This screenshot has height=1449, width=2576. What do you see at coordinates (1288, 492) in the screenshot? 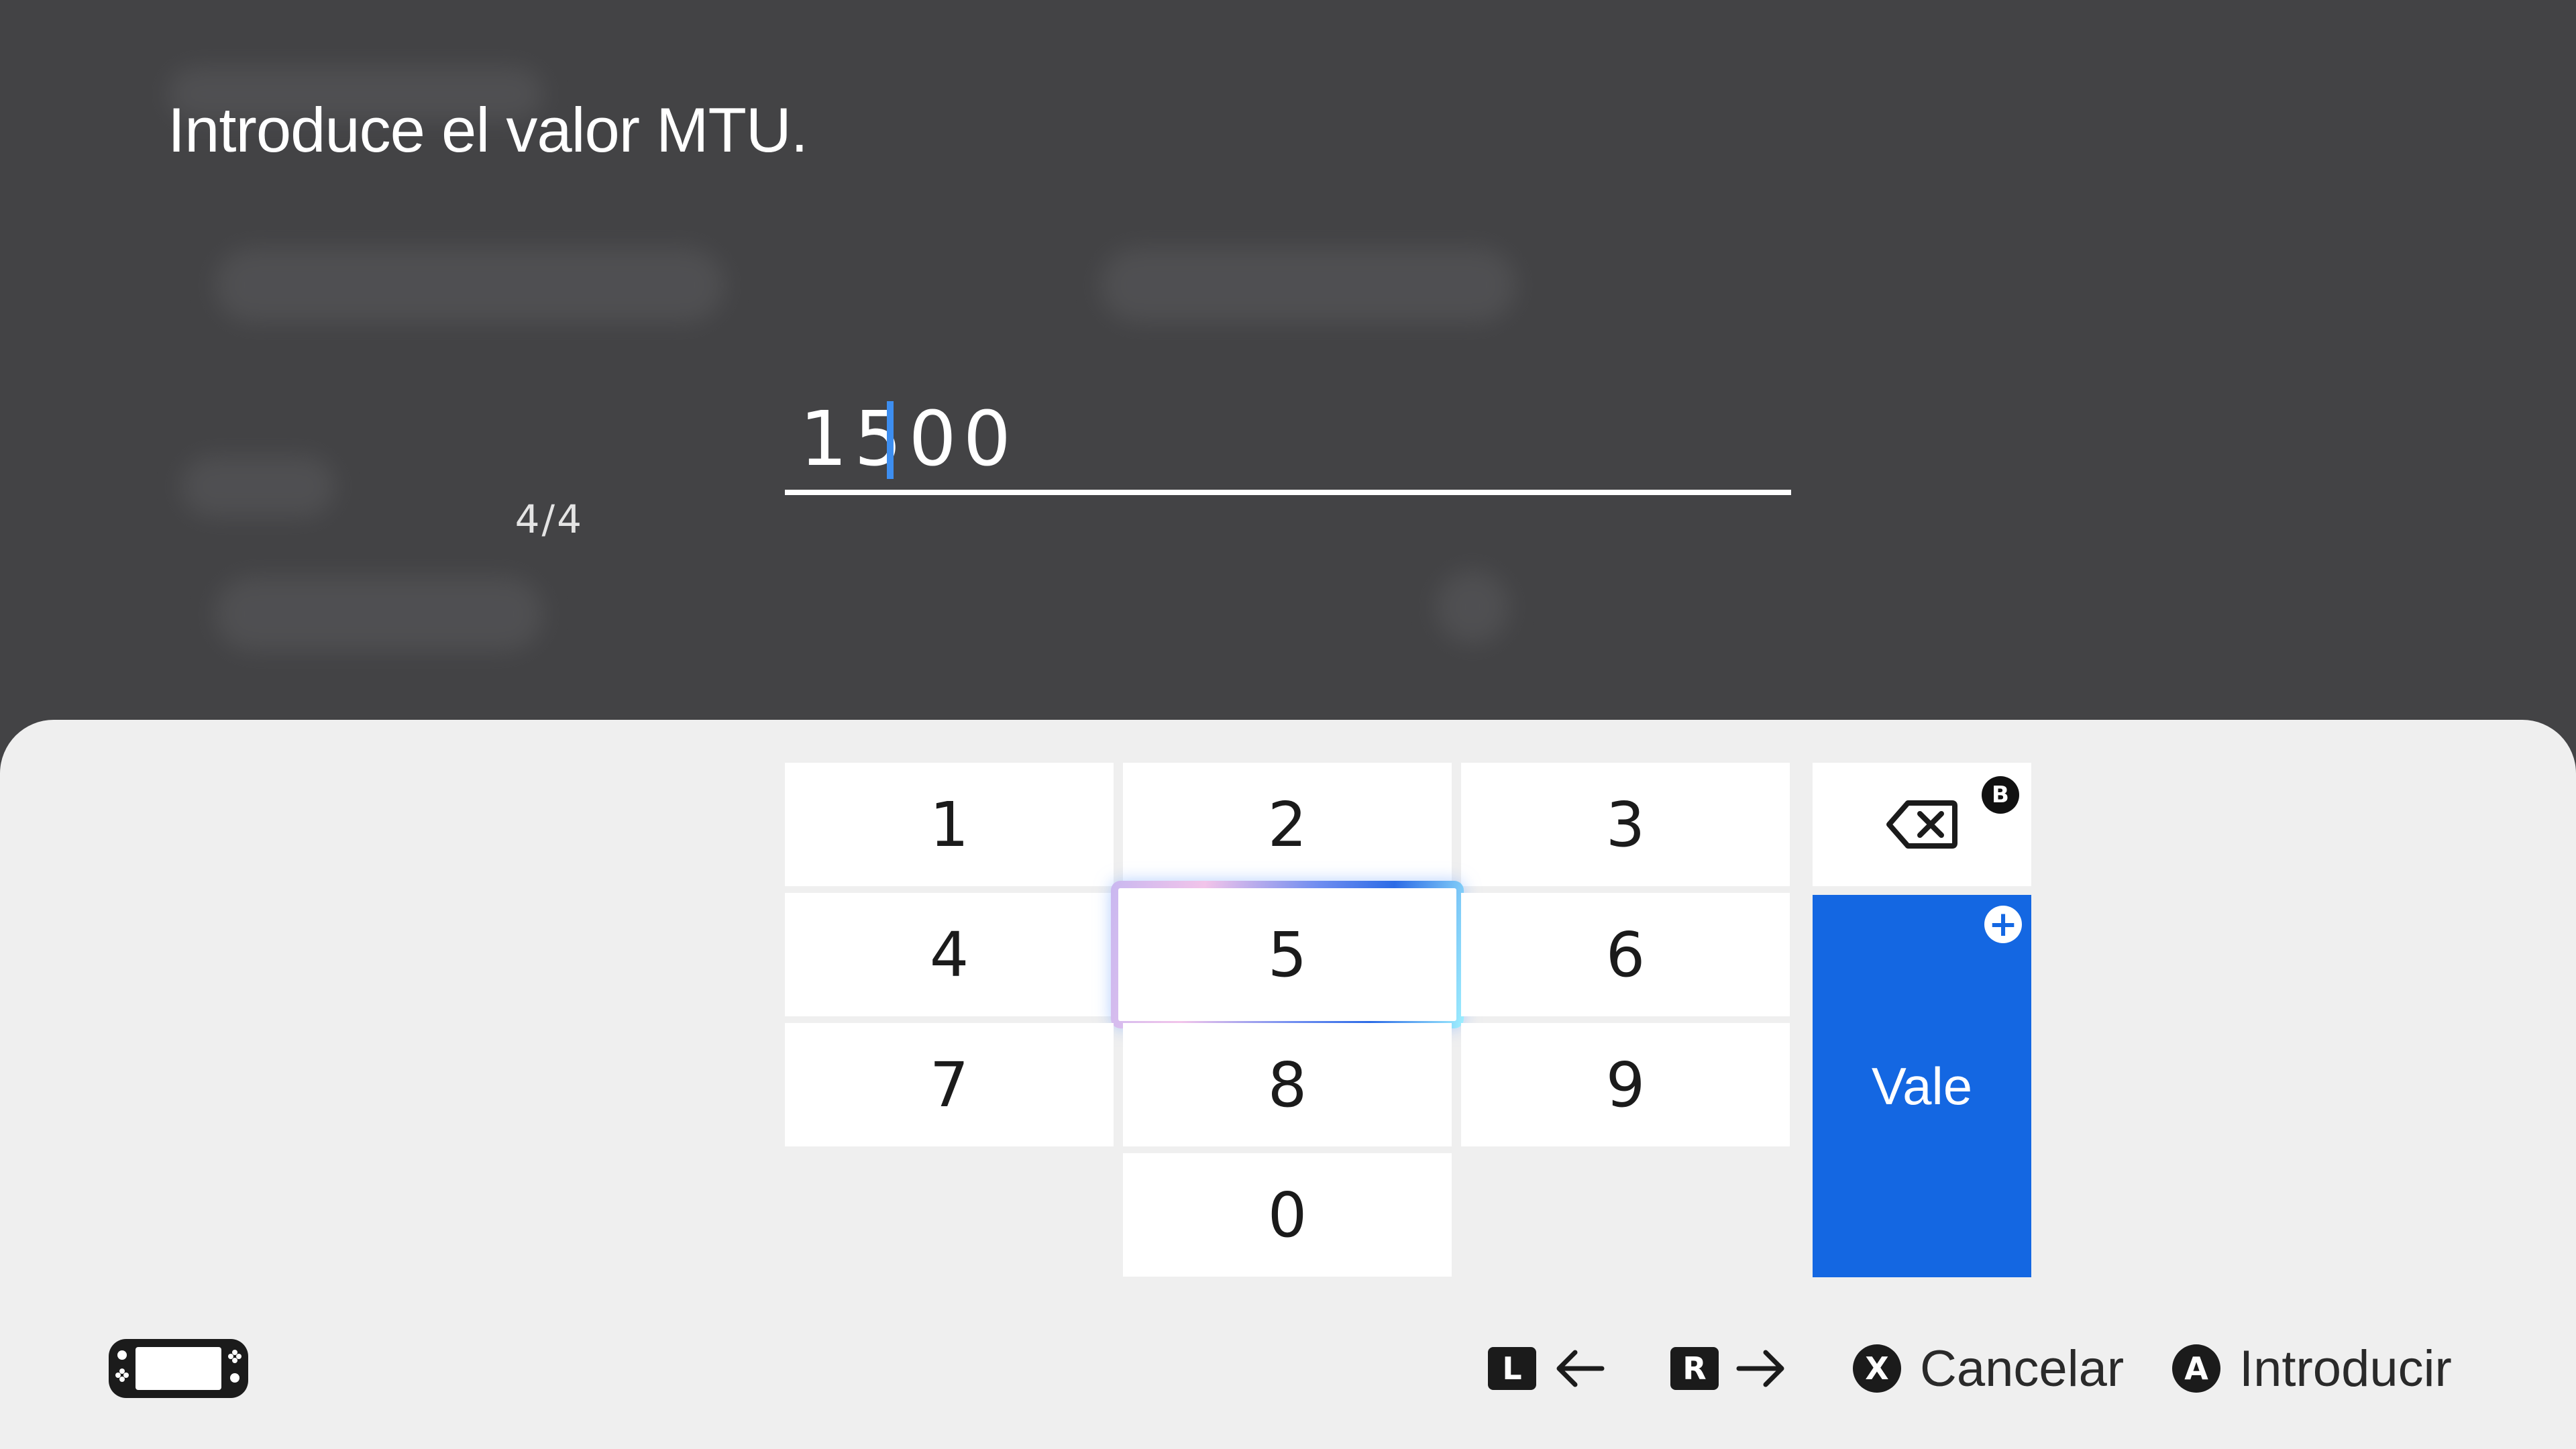
I see `input-underline` at bounding box center [1288, 492].